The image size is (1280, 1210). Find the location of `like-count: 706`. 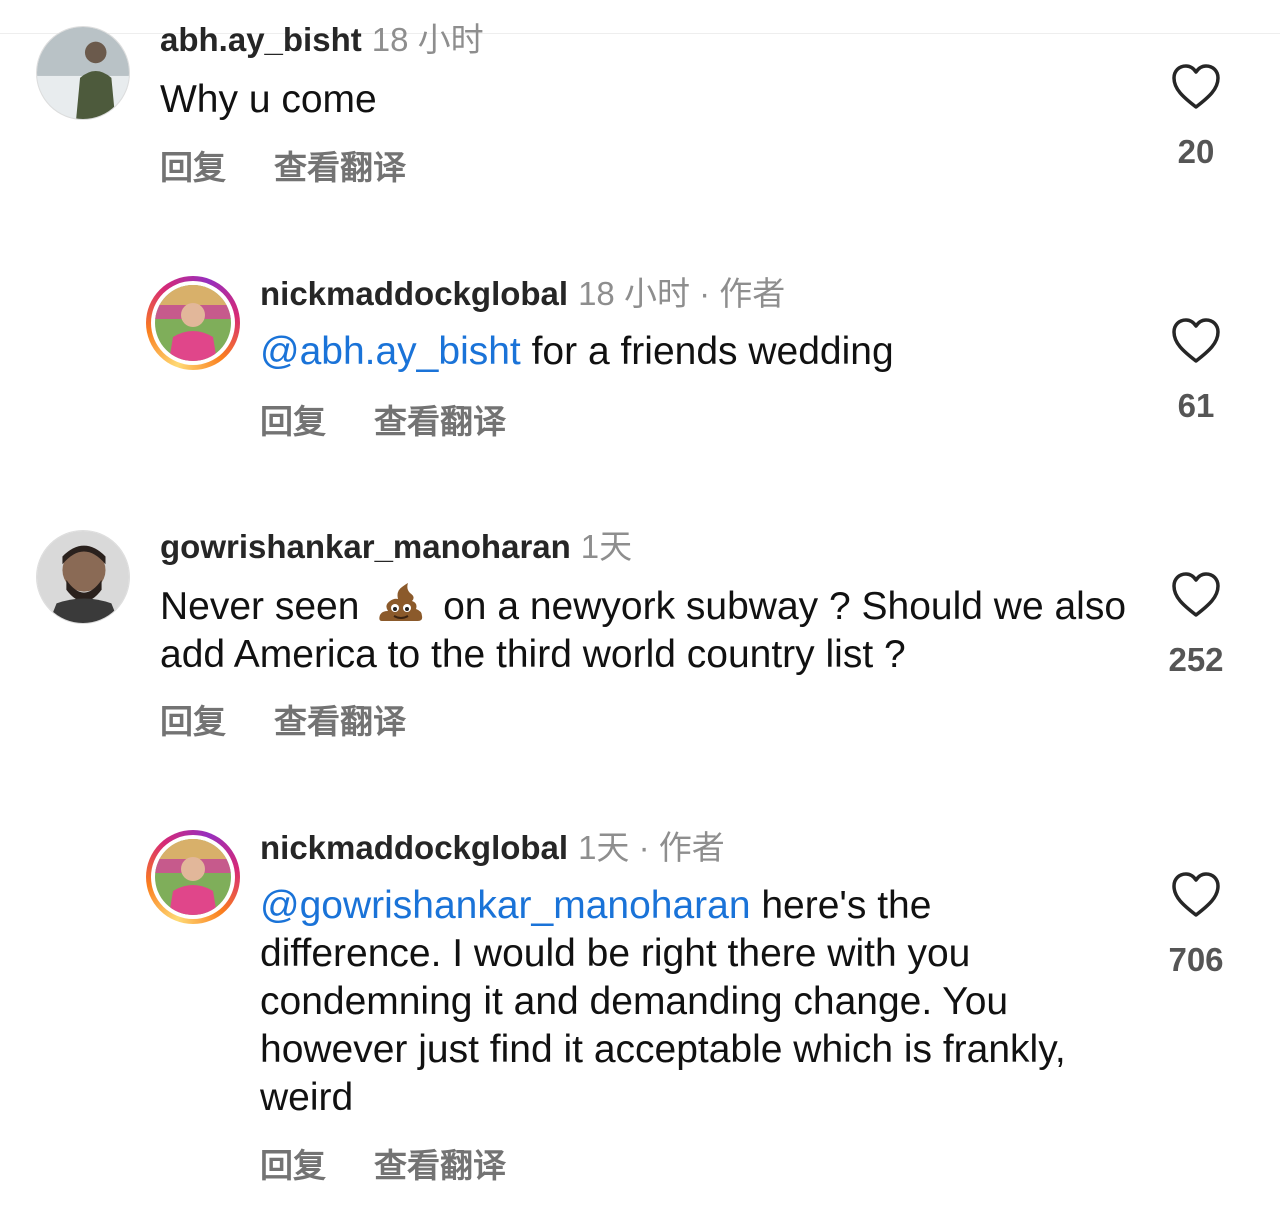

like-count: 706 is located at coordinates (1196, 959).